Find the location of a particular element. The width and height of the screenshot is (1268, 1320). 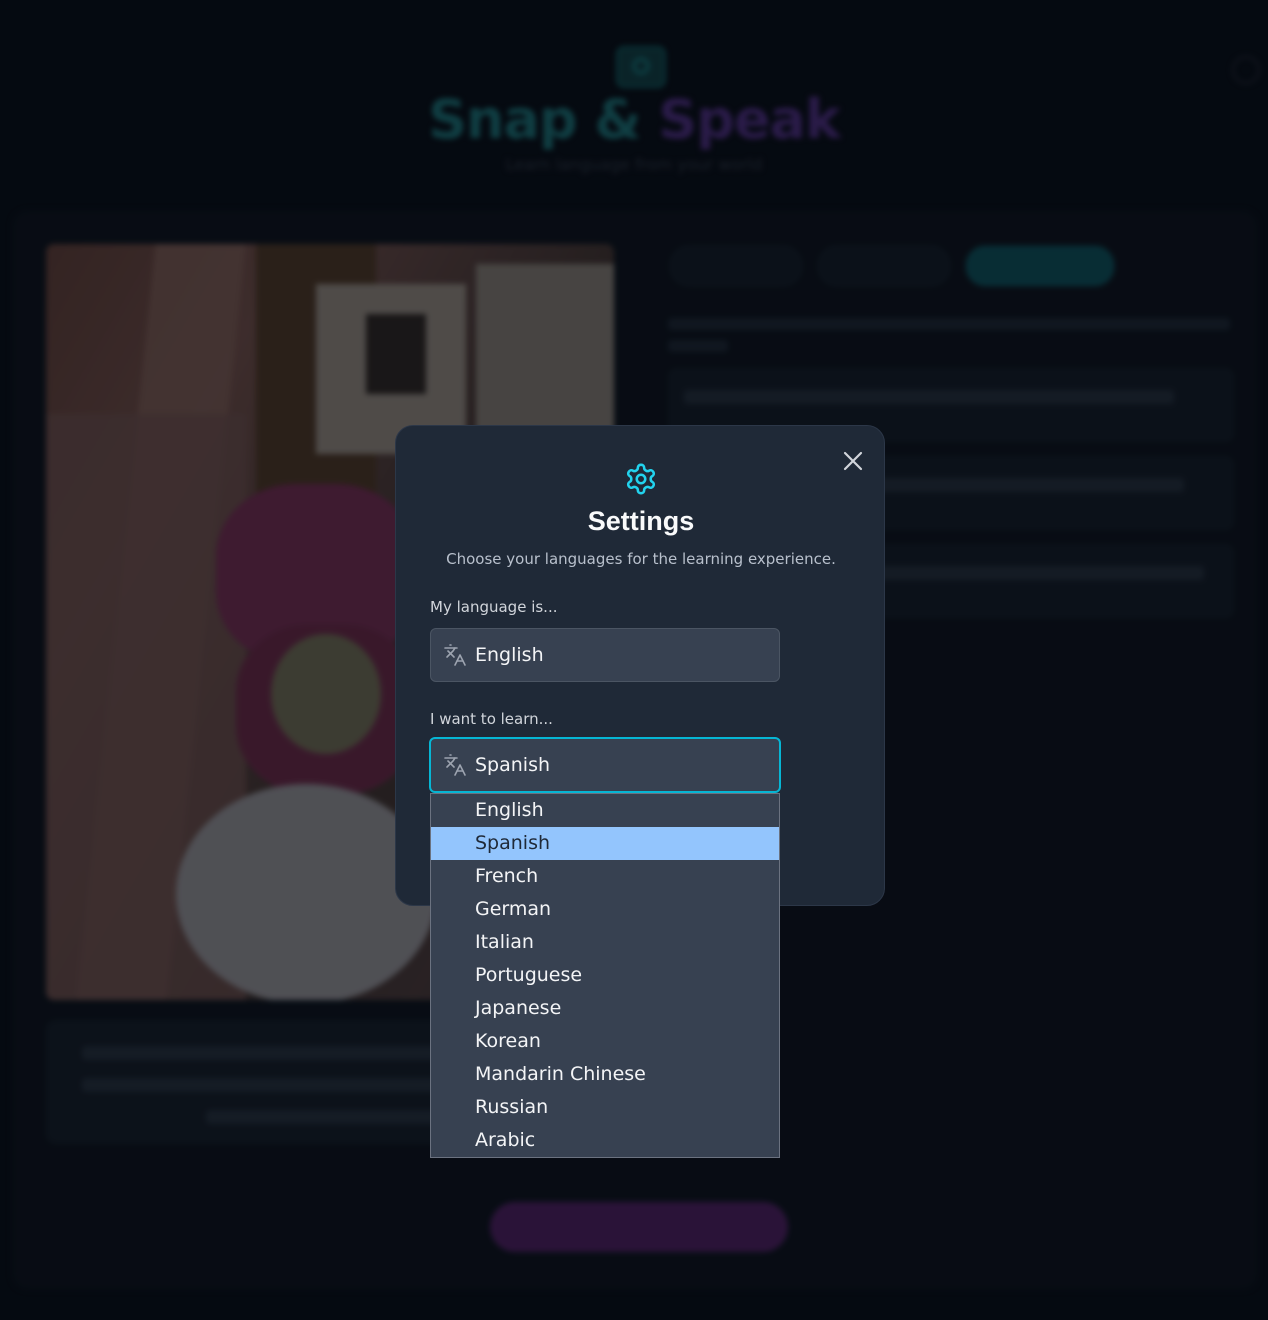

option-label: Portuguese is located at coordinates (529, 975).